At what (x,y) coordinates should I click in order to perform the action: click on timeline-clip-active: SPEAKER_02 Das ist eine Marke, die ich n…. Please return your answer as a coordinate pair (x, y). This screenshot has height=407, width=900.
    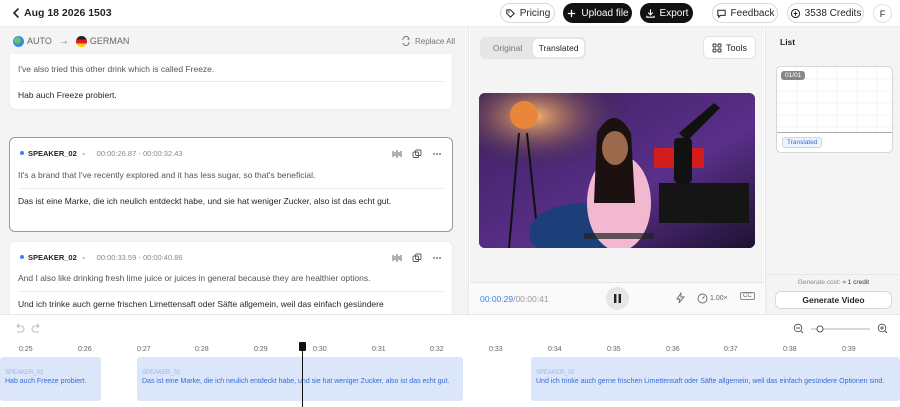
    Looking at the image, I should click on (300, 379).